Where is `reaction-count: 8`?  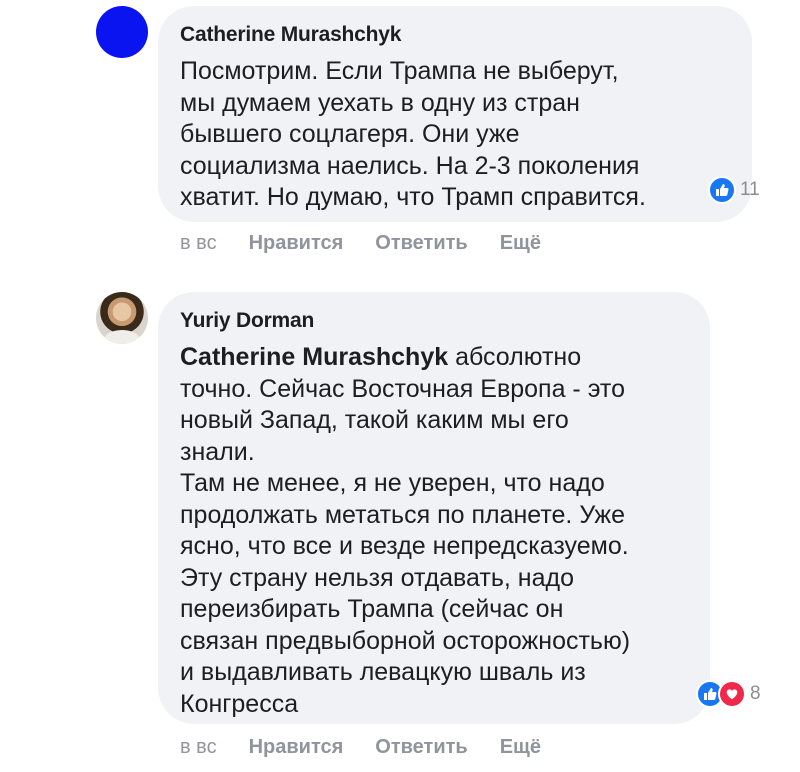 reaction-count: 8 is located at coordinates (755, 693).